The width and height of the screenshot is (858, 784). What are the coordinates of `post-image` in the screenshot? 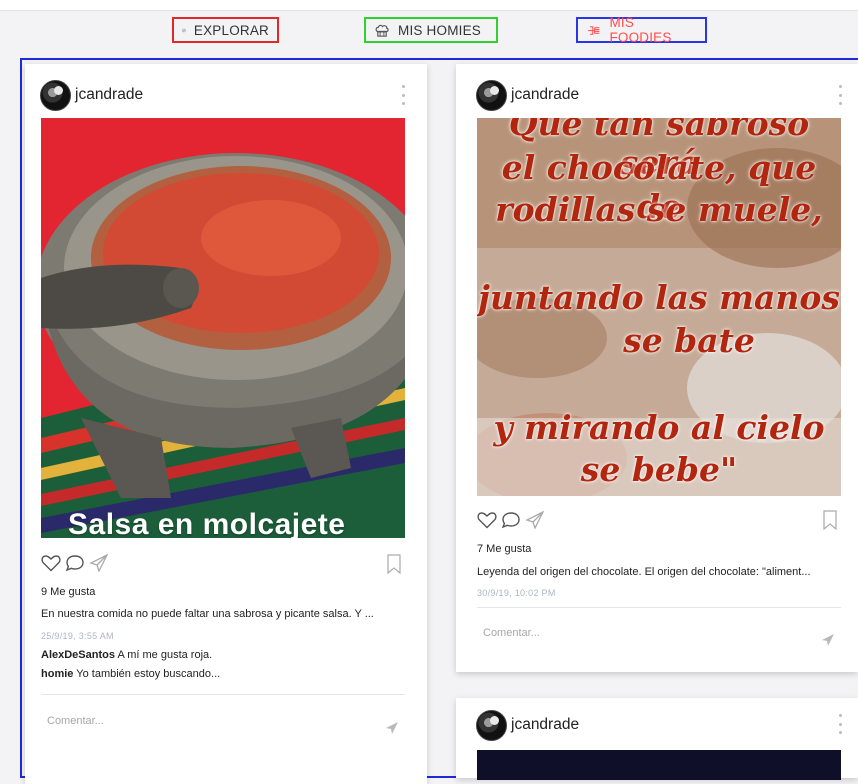 It's located at (659, 765).